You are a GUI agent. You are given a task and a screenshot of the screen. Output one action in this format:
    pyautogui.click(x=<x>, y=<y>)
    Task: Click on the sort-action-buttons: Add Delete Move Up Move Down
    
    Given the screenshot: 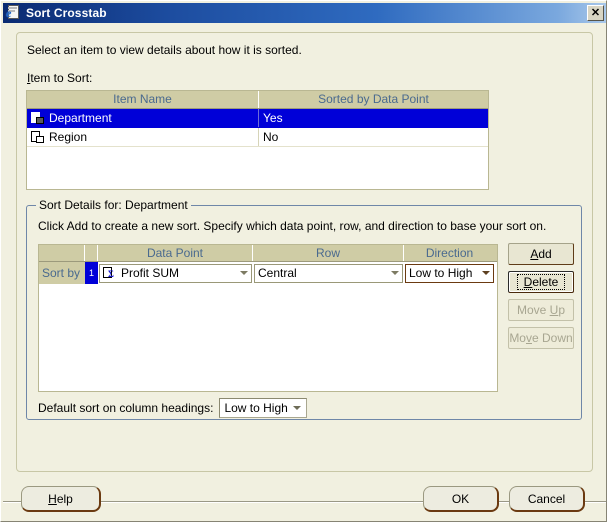 What is the action you would take?
    pyautogui.click(x=541, y=299)
    